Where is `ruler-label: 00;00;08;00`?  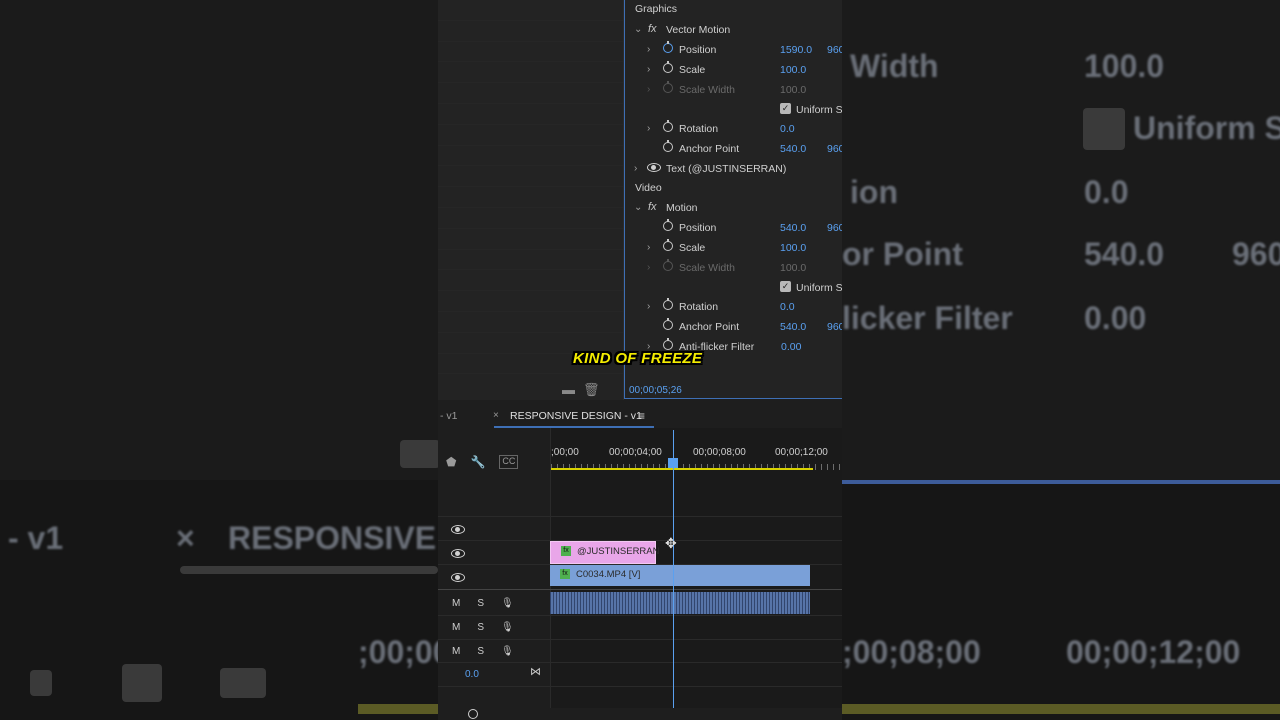
ruler-label: 00;00;08;00 is located at coordinates (719, 452).